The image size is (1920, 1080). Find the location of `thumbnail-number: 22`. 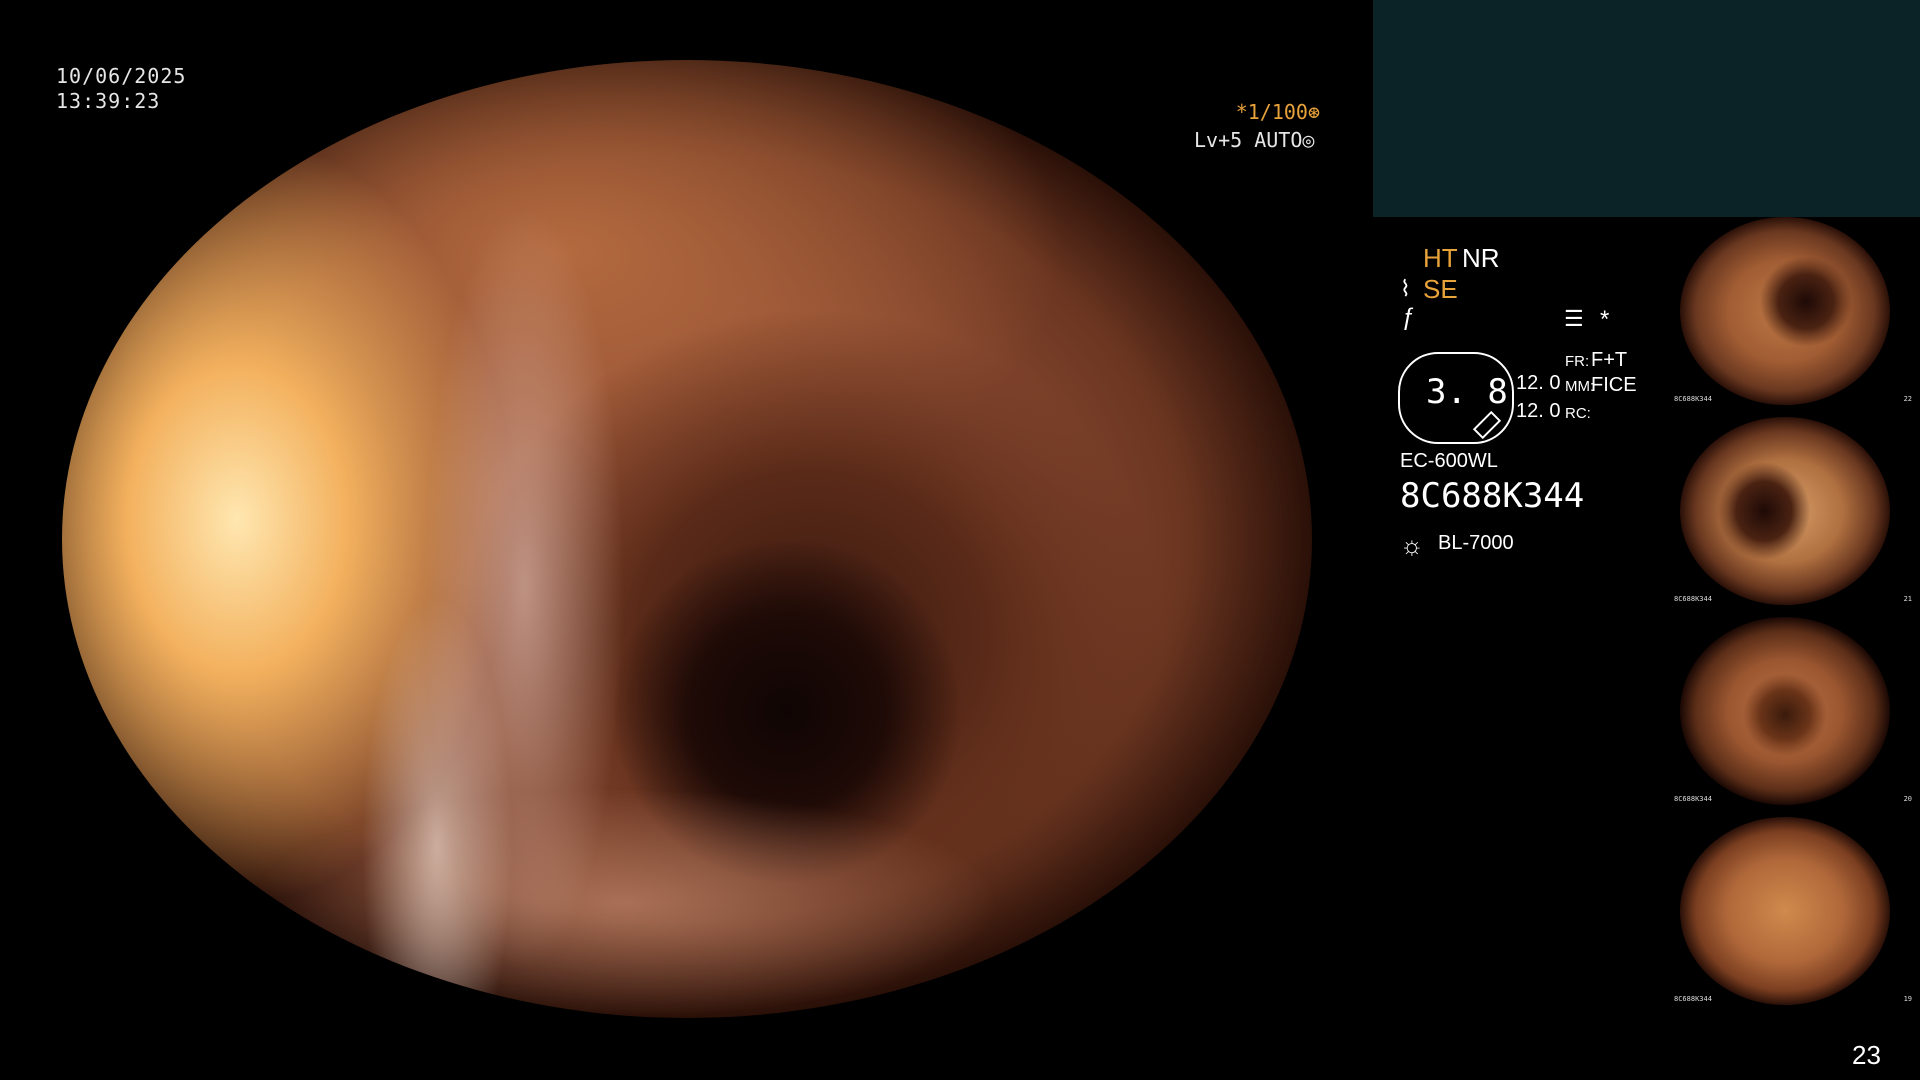

thumbnail-number: 22 is located at coordinates (1907, 399).